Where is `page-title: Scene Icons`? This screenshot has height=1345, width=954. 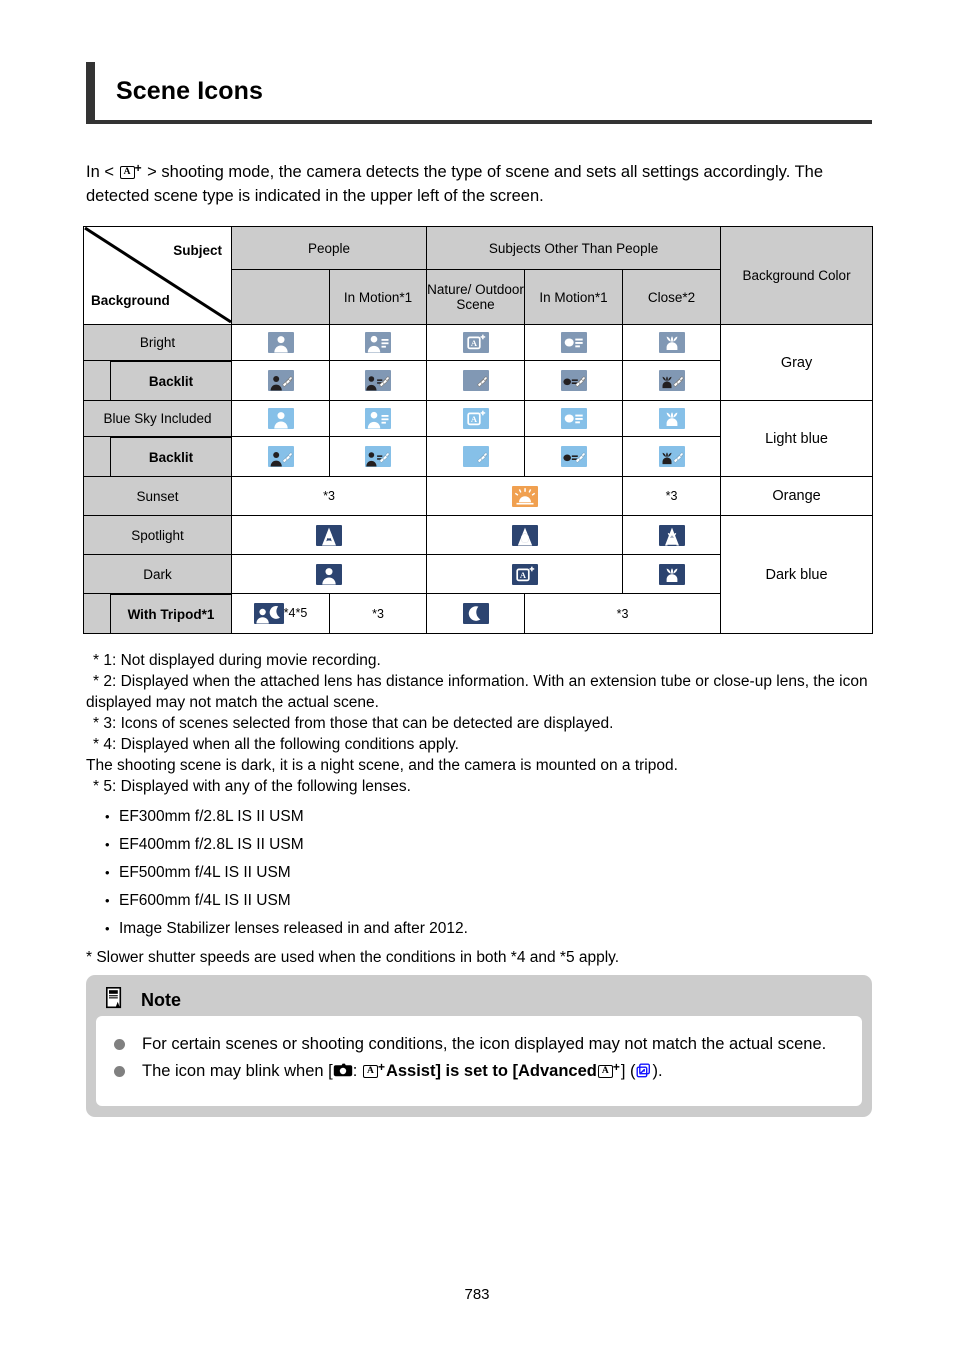
page-title: Scene Icons is located at coordinates (189, 90).